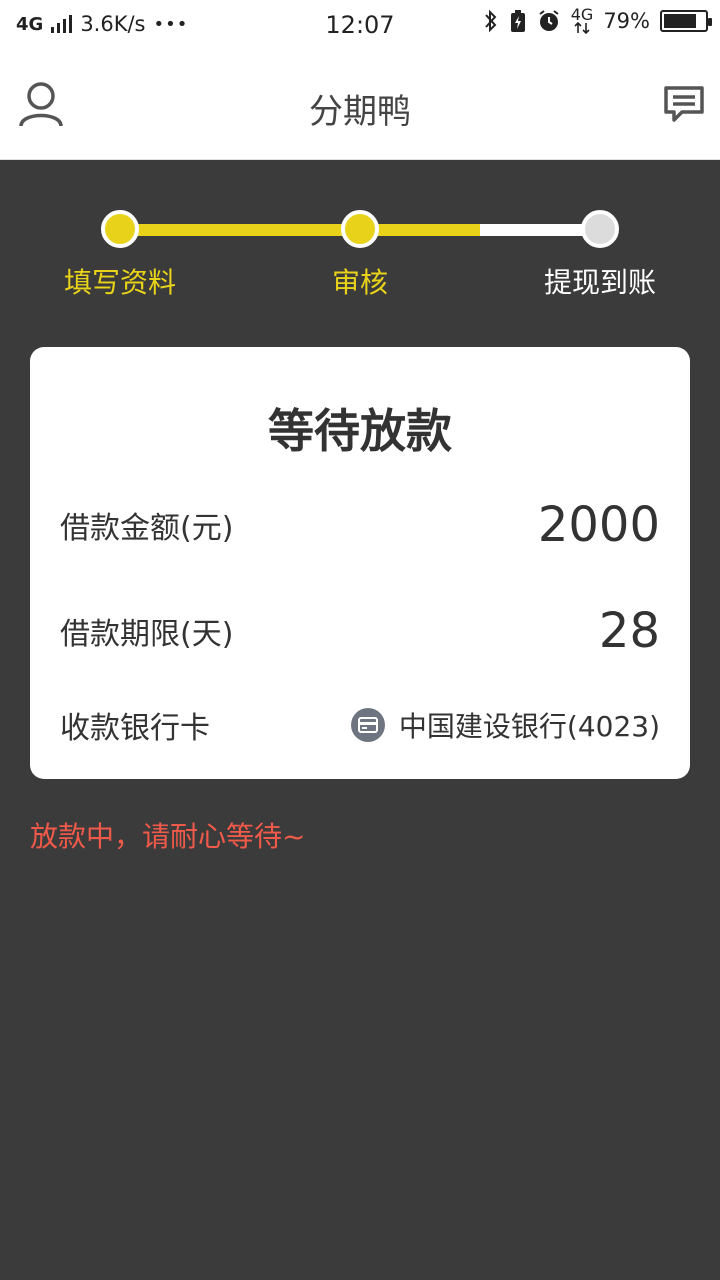 The width and height of the screenshot is (720, 1280). I want to click on status-right: 4G 79%, so click(597, 19).